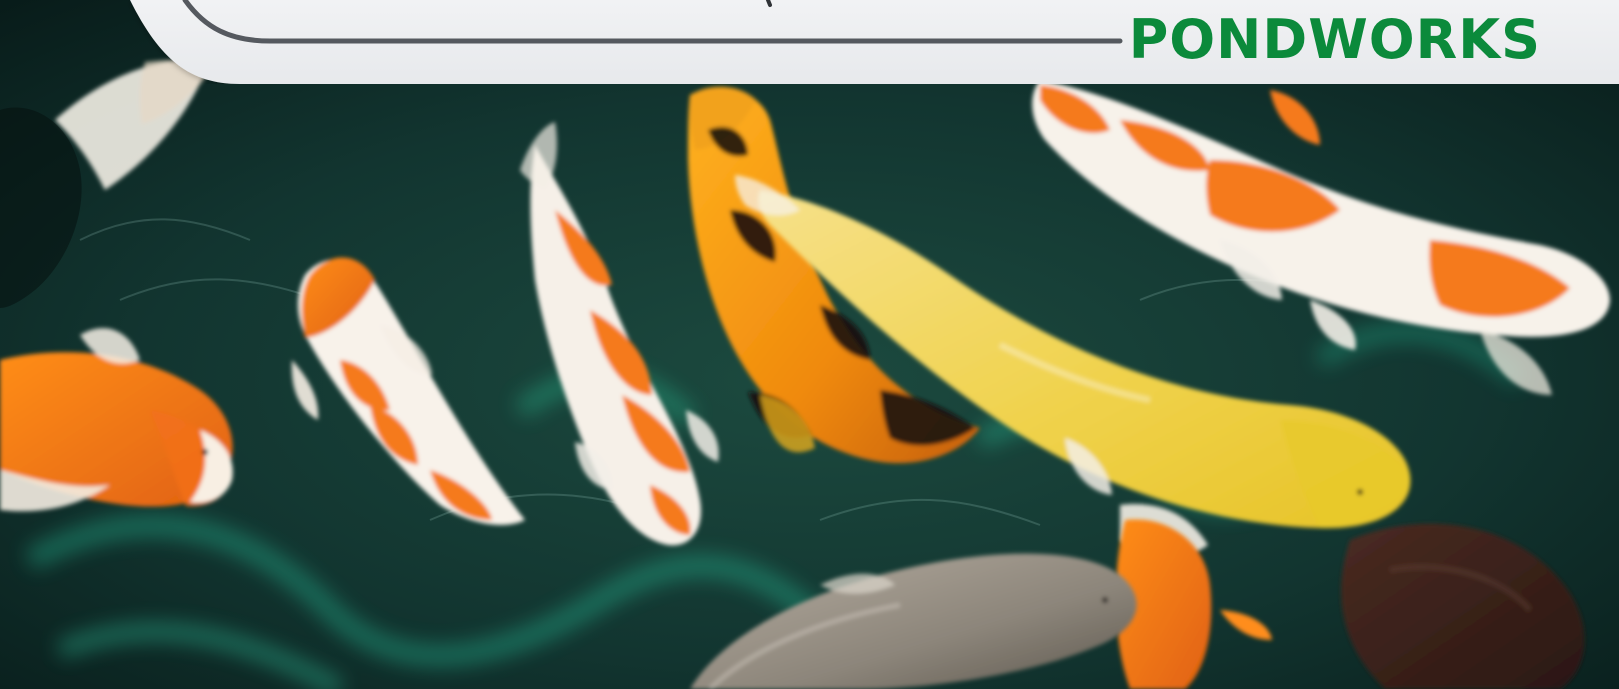 Image resolution: width=1619 pixels, height=689 pixels. Describe the element at coordinates (809, 42) in the screenshot. I see `top-header: PONDWORKS` at that location.